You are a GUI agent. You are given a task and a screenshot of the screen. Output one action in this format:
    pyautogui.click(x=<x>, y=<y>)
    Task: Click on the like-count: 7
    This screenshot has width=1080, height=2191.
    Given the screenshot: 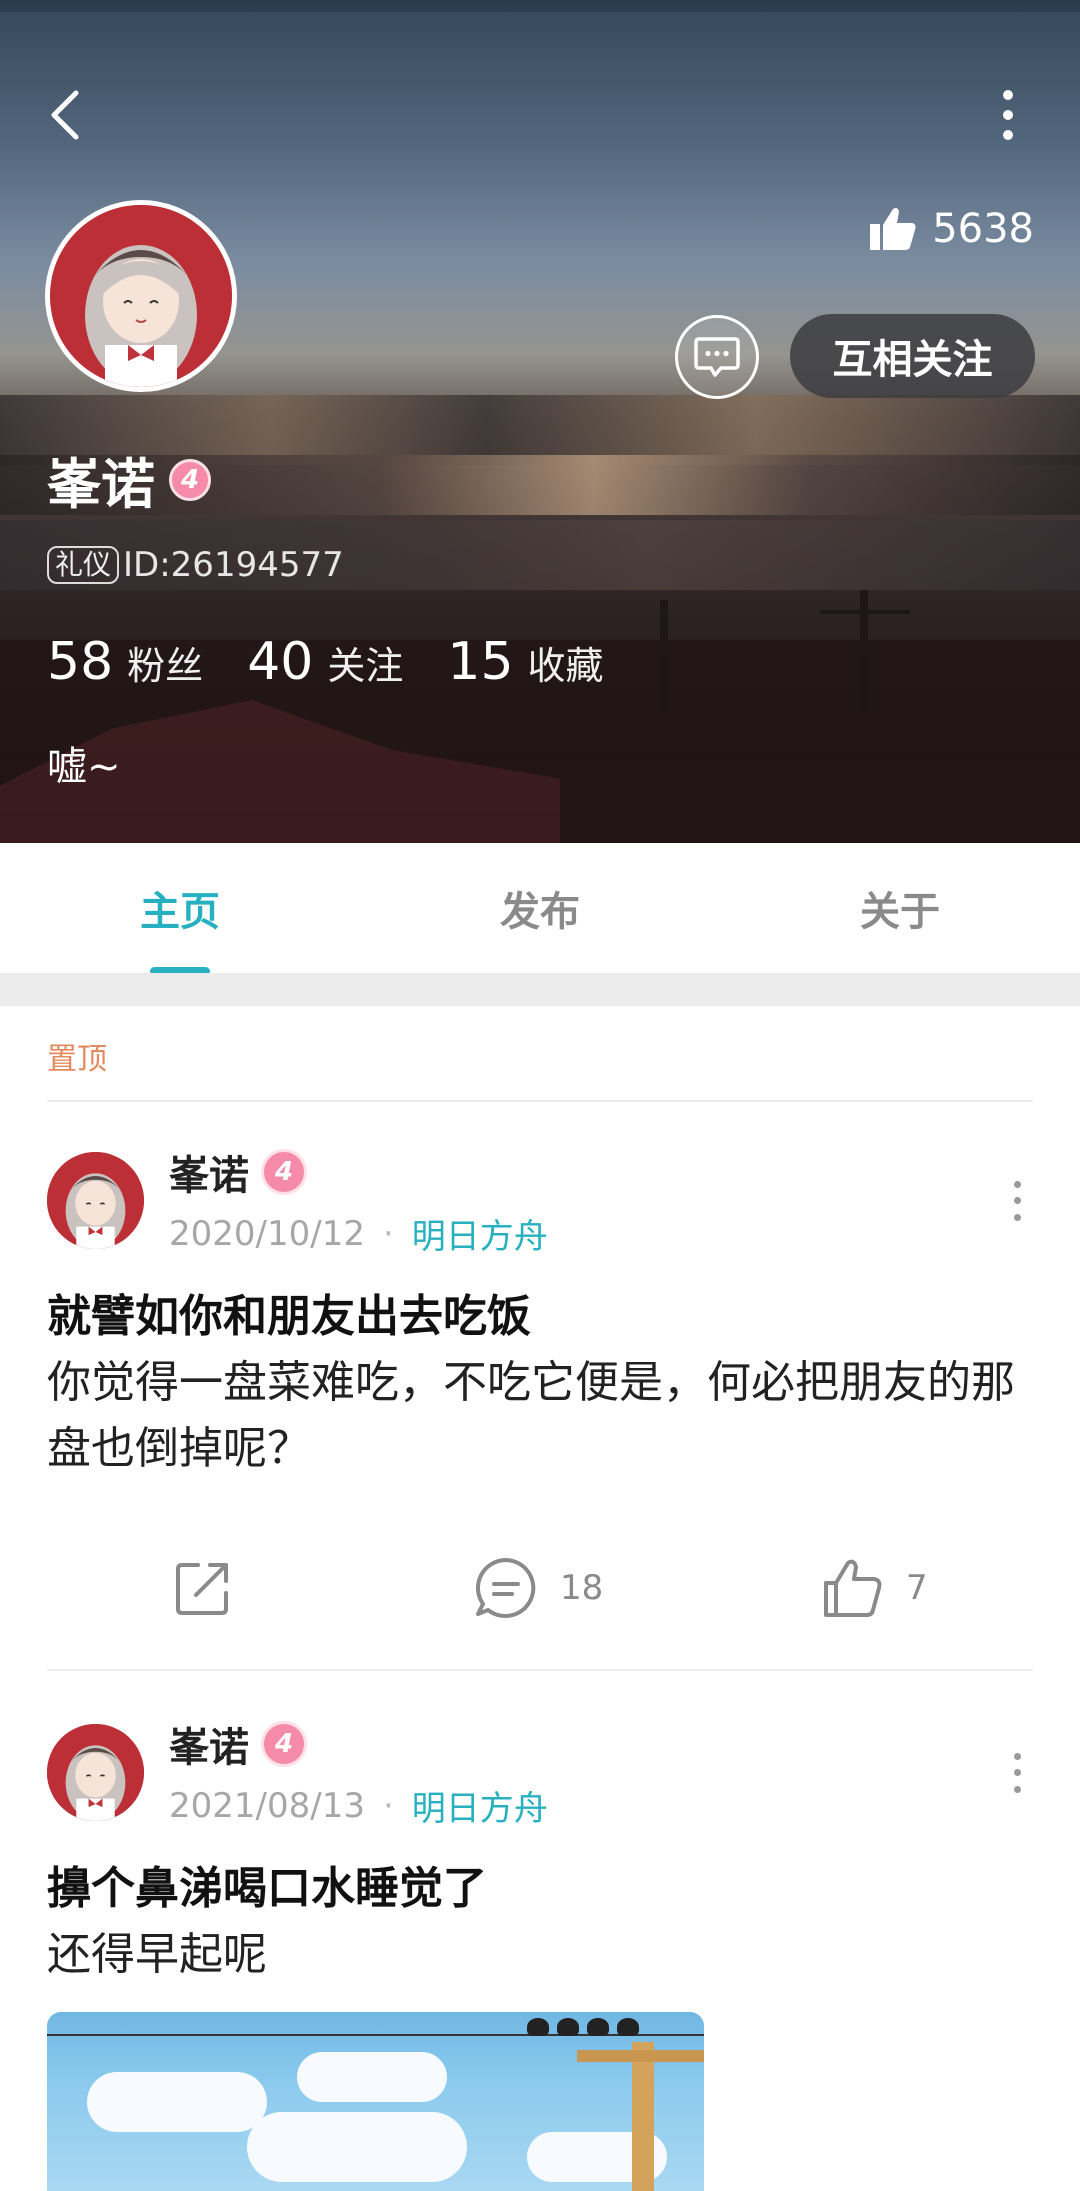 What is the action you would take?
    pyautogui.click(x=917, y=1588)
    